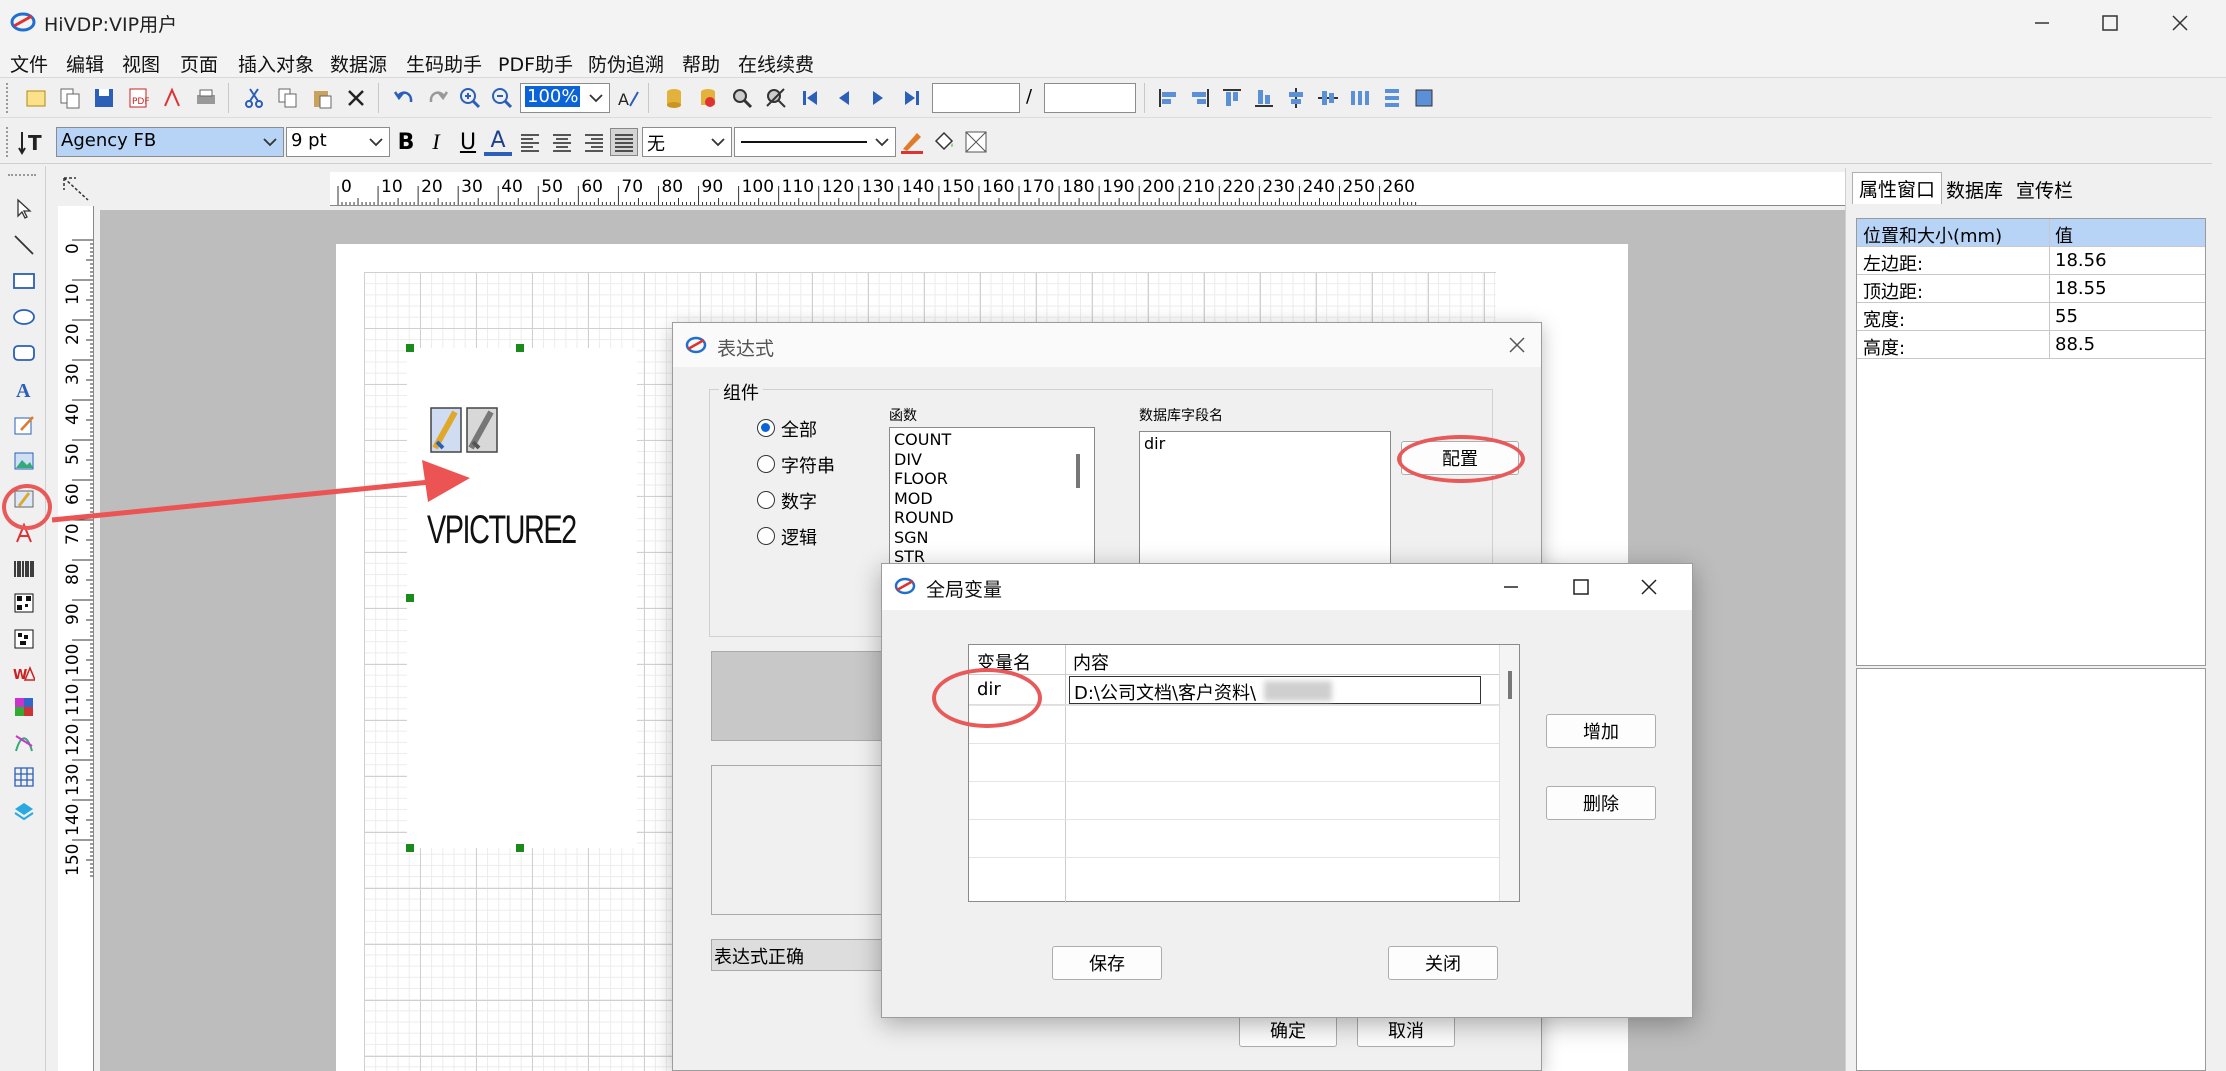  What do you see at coordinates (912, 142) in the screenshot?
I see `line-color-icon` at bounding box center [912, 142].